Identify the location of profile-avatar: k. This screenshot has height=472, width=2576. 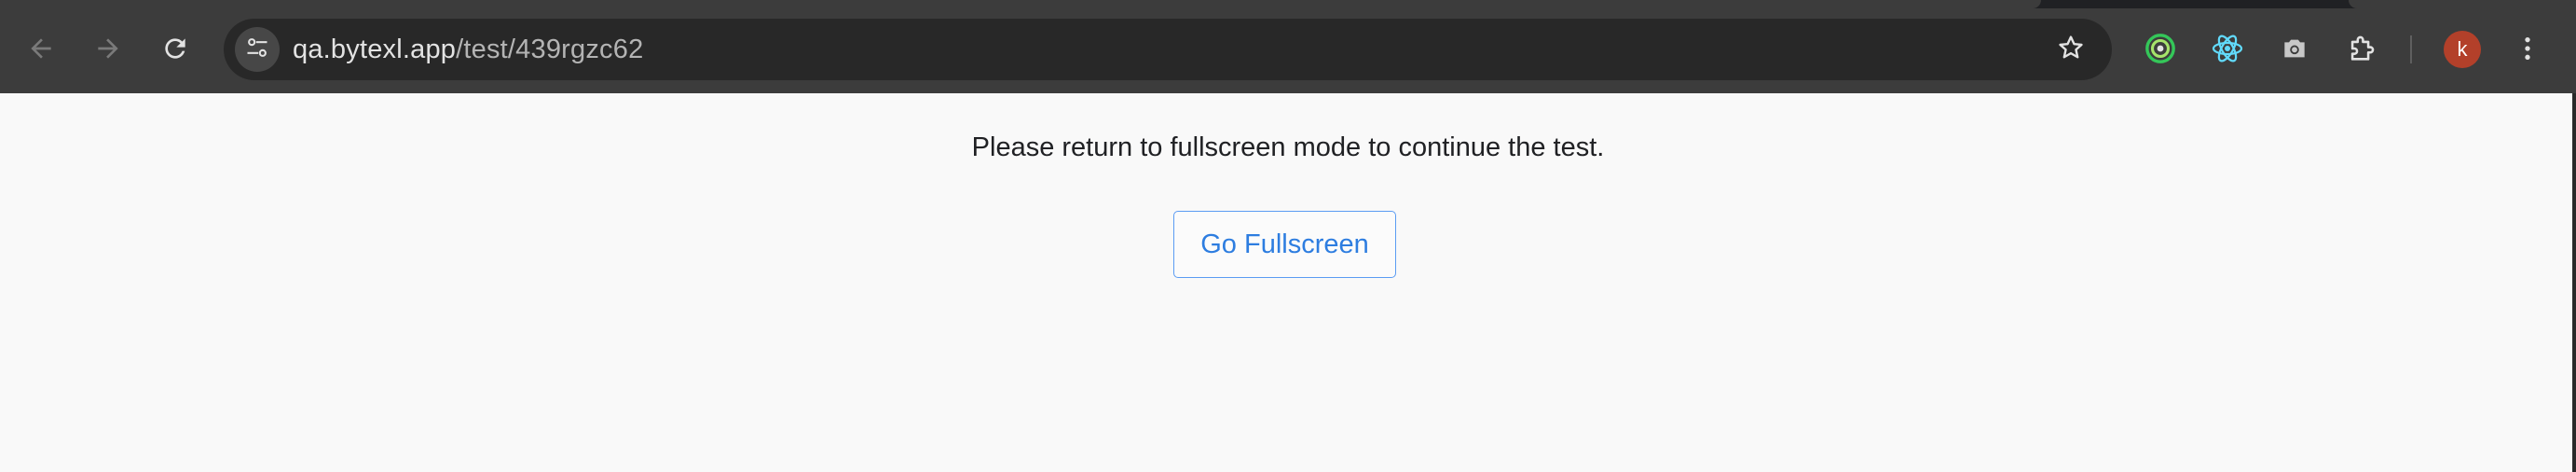
(2462, 49).